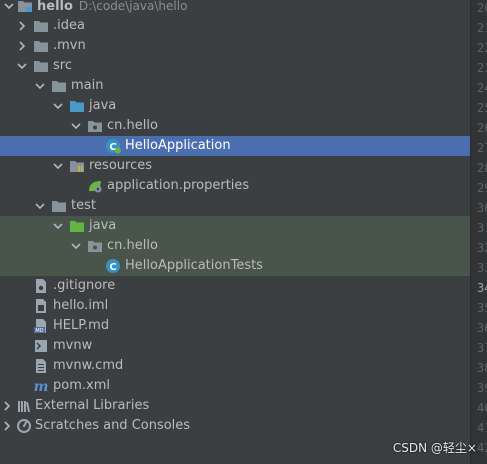  What do you see at coordinates (482, 288) in the screenshot?
I see `line-number: 34` at bounding box center [482, 288].